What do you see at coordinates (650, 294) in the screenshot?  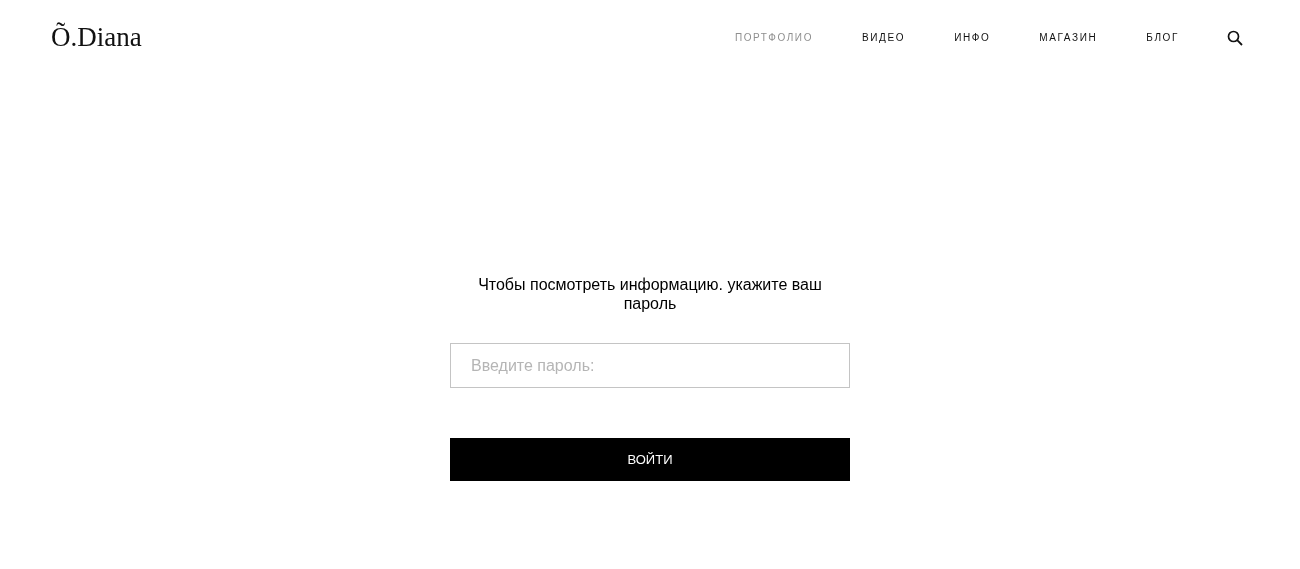 I see `password-prompt: Чтобы посмотреть информацию. укажите ваш пароль` at bounding box center [650, 294].